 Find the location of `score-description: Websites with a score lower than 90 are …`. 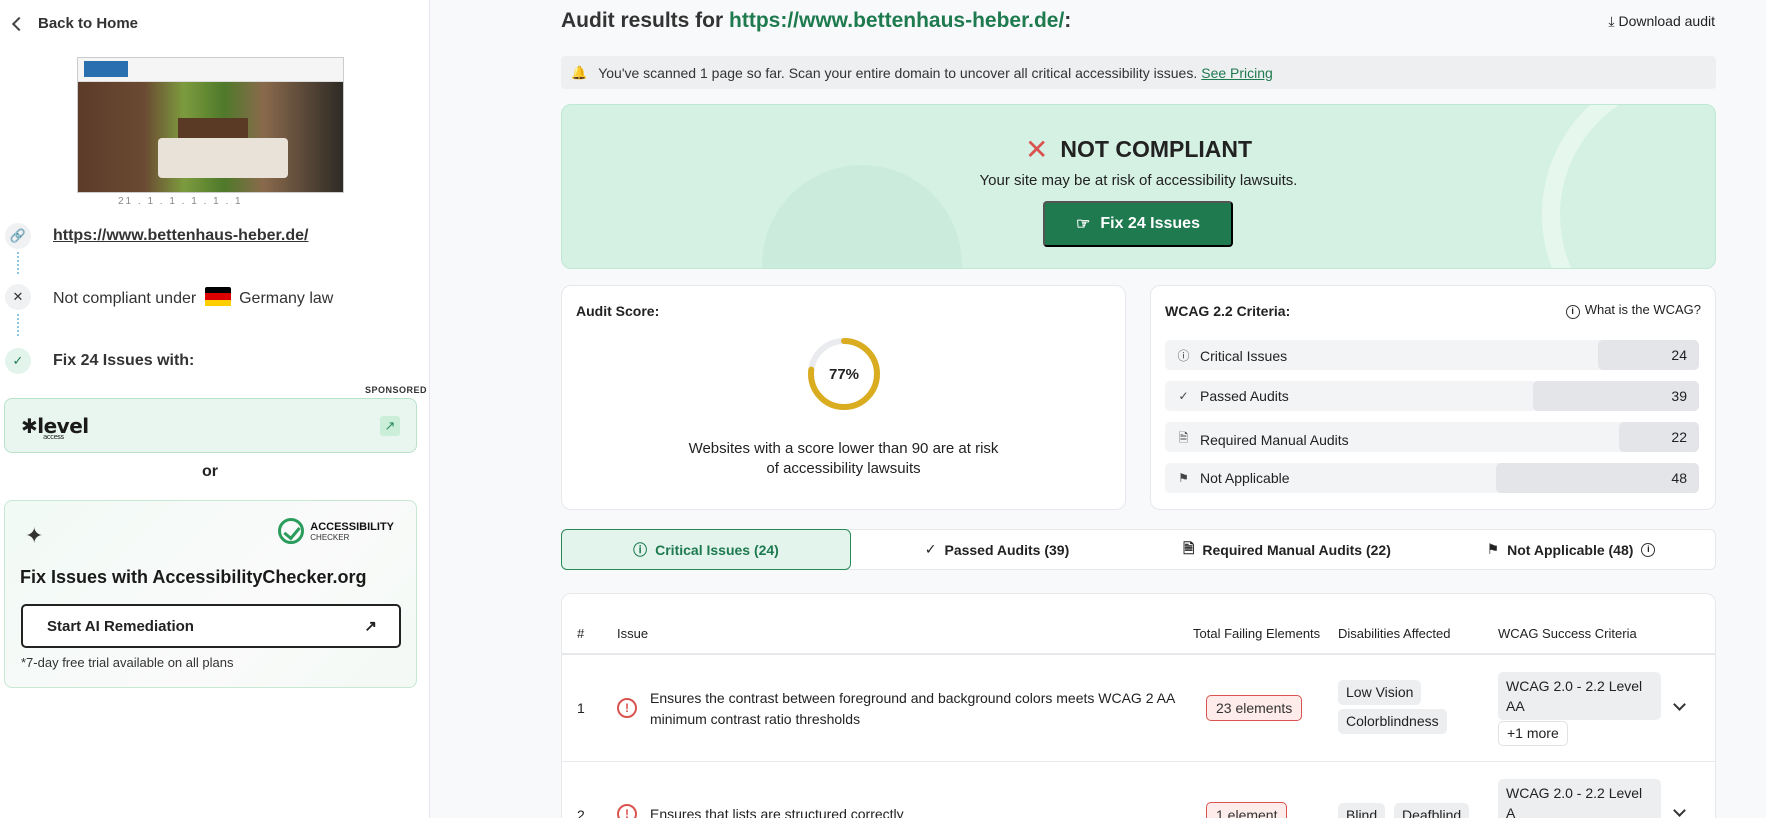

score-description: Websites with a score lower than 90 are … is located at coordinates (843, 458).